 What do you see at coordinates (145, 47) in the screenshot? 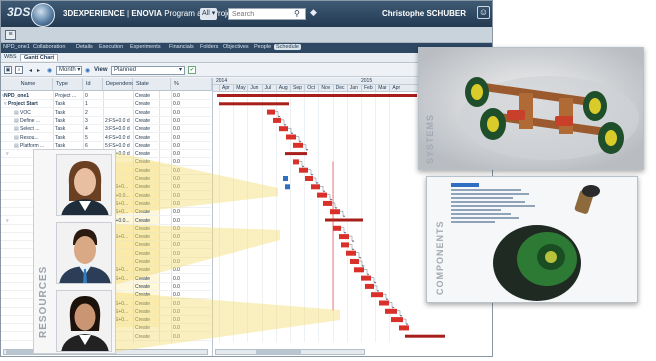
I see `tab-experiments: Experiments` at bounding box center [145, 47].